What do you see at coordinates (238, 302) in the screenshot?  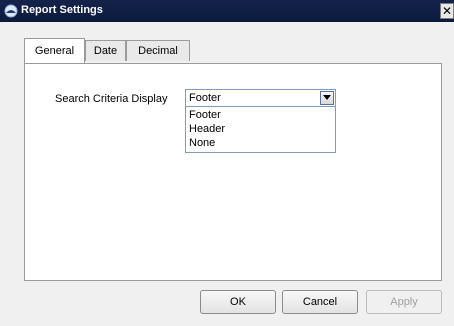 I see `ok-button: OK` at bounding box center [238, 302].